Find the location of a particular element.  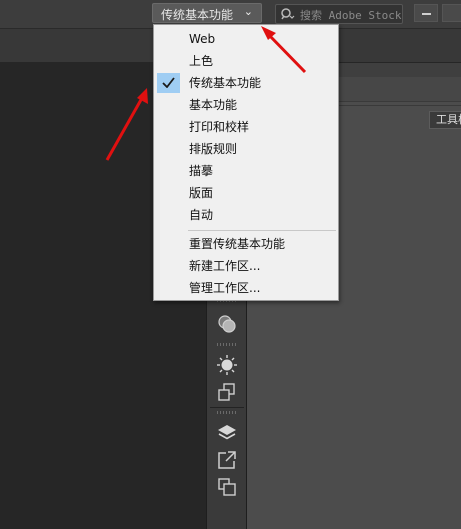

arrow-to-workspace-switcher is located at coordinates (284, 50).